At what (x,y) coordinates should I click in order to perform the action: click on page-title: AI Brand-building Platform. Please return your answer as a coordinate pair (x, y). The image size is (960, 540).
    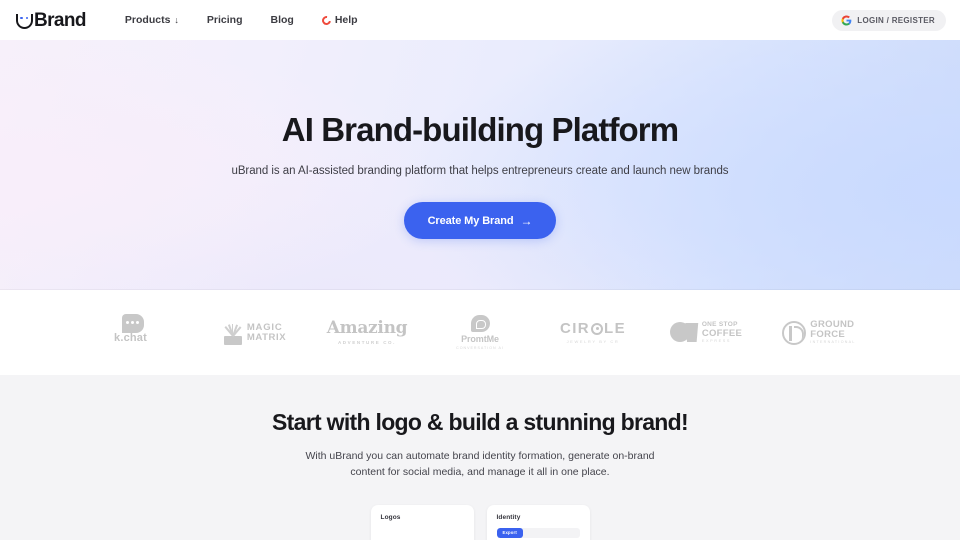
    Looking at the image, I should click on (480, 129).